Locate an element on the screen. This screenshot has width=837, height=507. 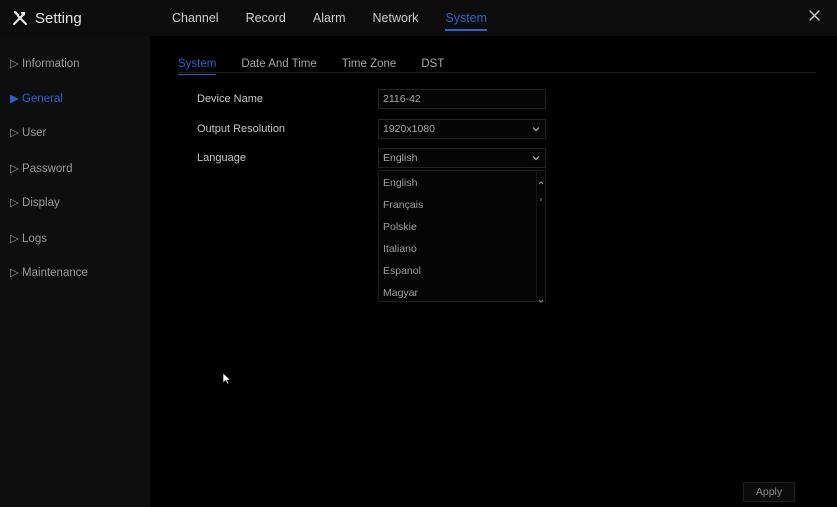
main-tabs: Channel Record Alarm Network System is located at coordinates (343, 18).